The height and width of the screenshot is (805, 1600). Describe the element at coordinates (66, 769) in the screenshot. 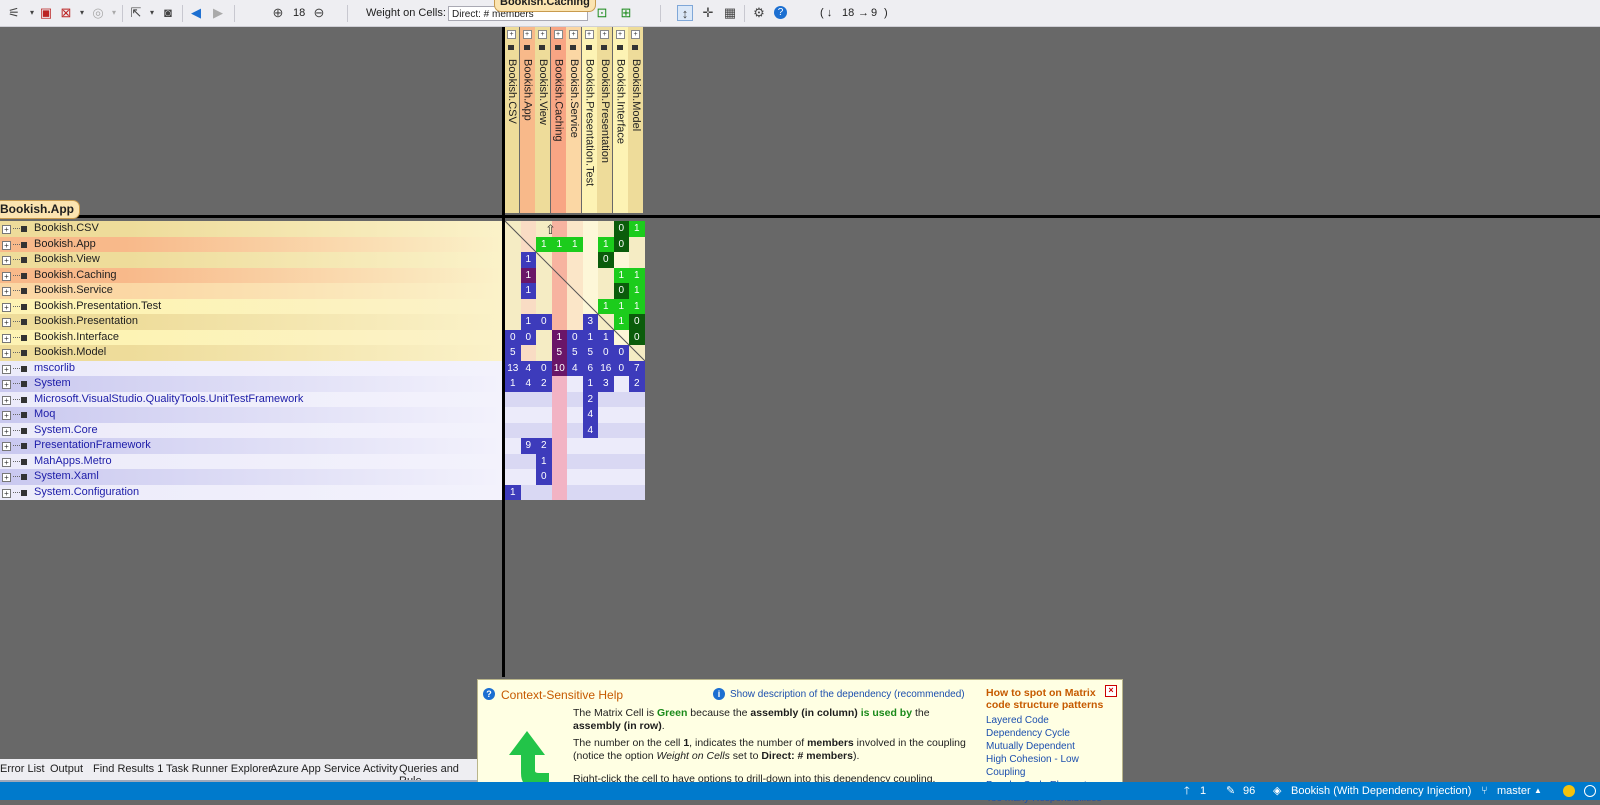

I see `tool-tab: Output` at that location.